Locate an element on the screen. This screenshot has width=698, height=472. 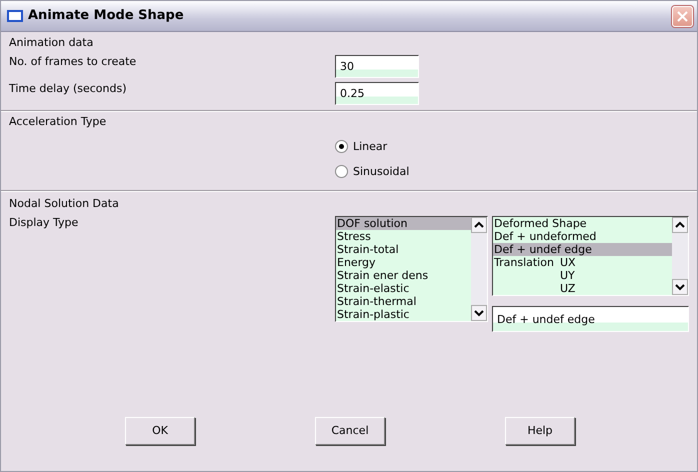
radio-label: Linear is located at coordinates (370, 147).